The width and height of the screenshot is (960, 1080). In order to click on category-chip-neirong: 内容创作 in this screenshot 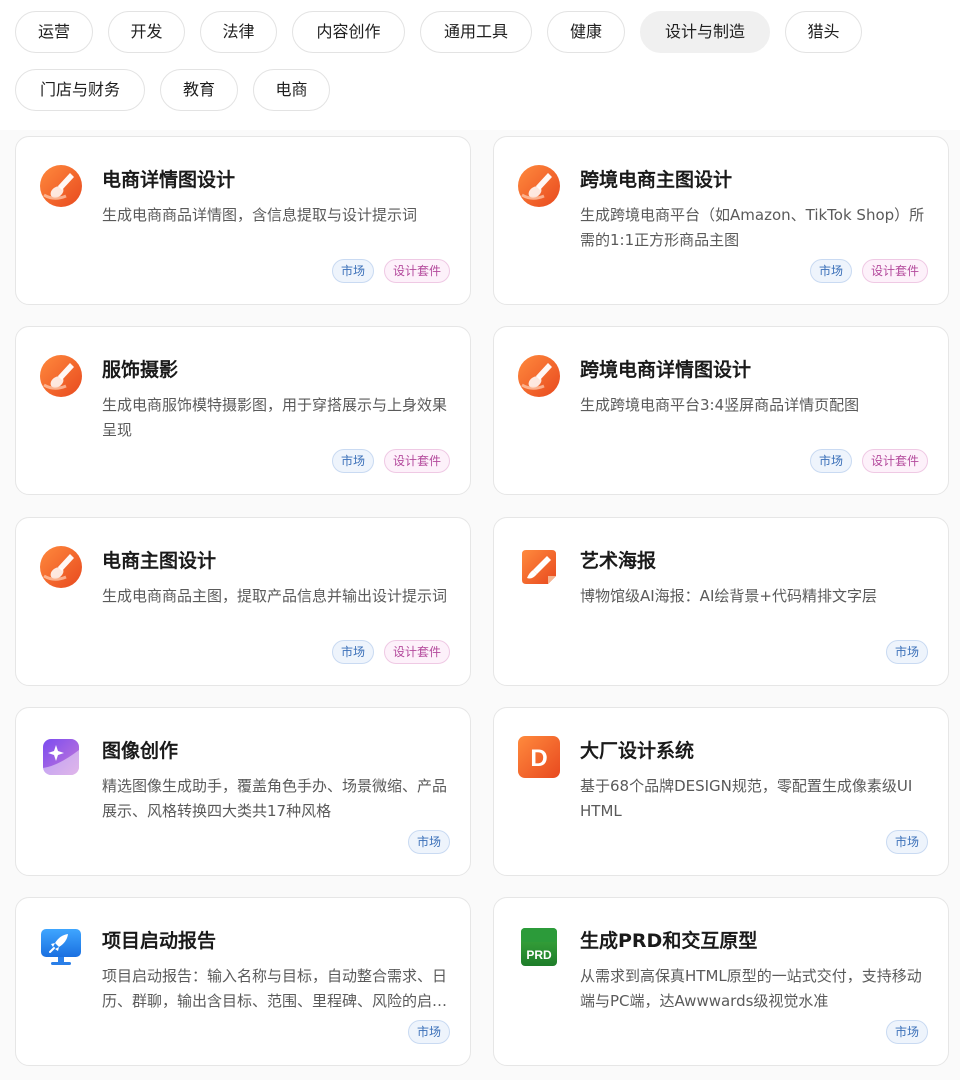, I will do `click(348, 32)`.